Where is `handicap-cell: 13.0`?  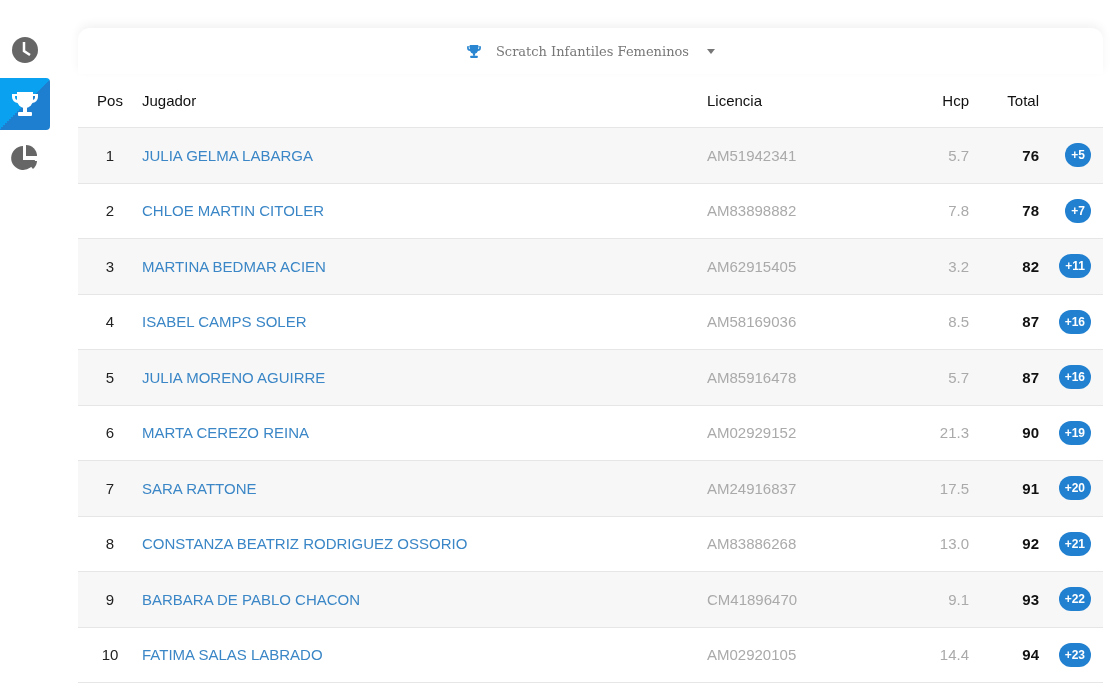 handicap-cell: 13.0 is located at coordinates (954, 544).